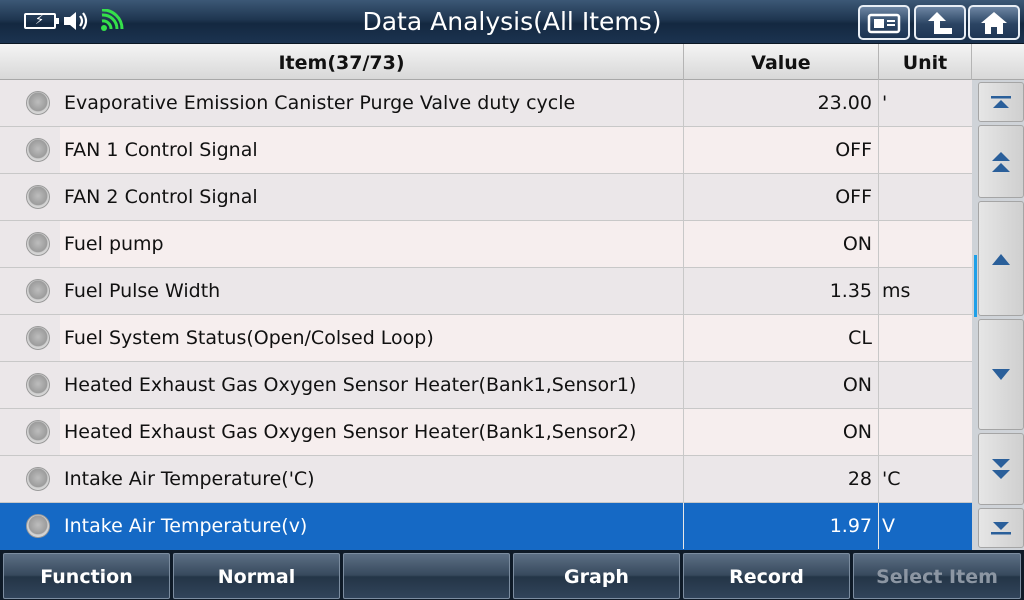  What do you see at coordinates (186, 526) in the screenshot?
I see `item-label: Intake Air Temperature(v)` at bounding box center [186, 526].